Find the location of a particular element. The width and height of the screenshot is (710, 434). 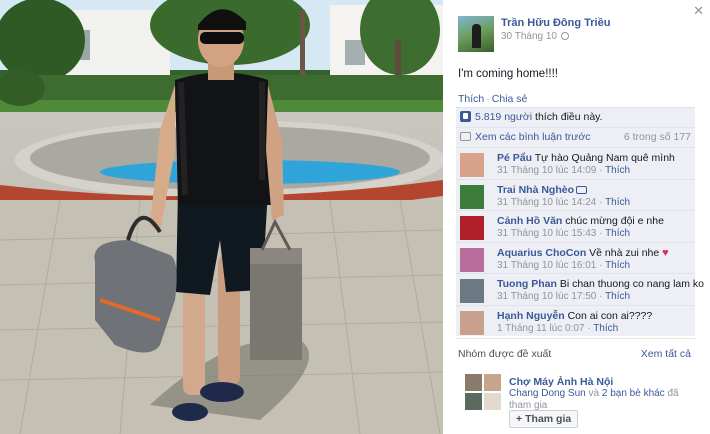

comment-text: Bi chan thuong co nang lam ko is located at coordinates (631, 284).